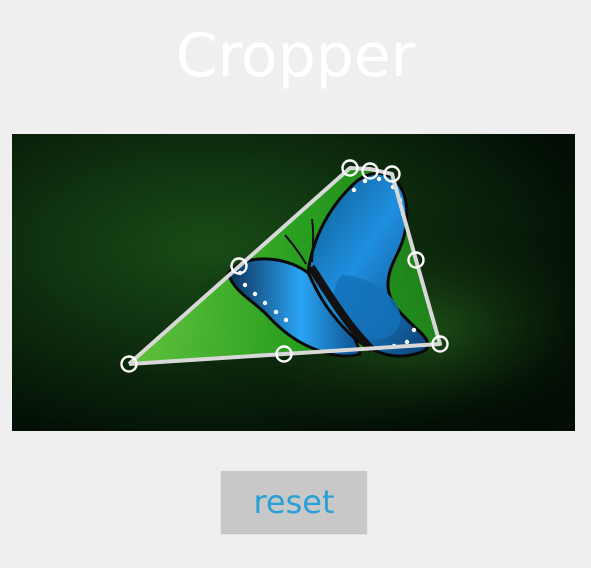 This screenshot has height=568, width=591. What do you see at coordinates (294, 502) in the screenshot?
I see `reset-button: reset` at bounding box center [294, 502].